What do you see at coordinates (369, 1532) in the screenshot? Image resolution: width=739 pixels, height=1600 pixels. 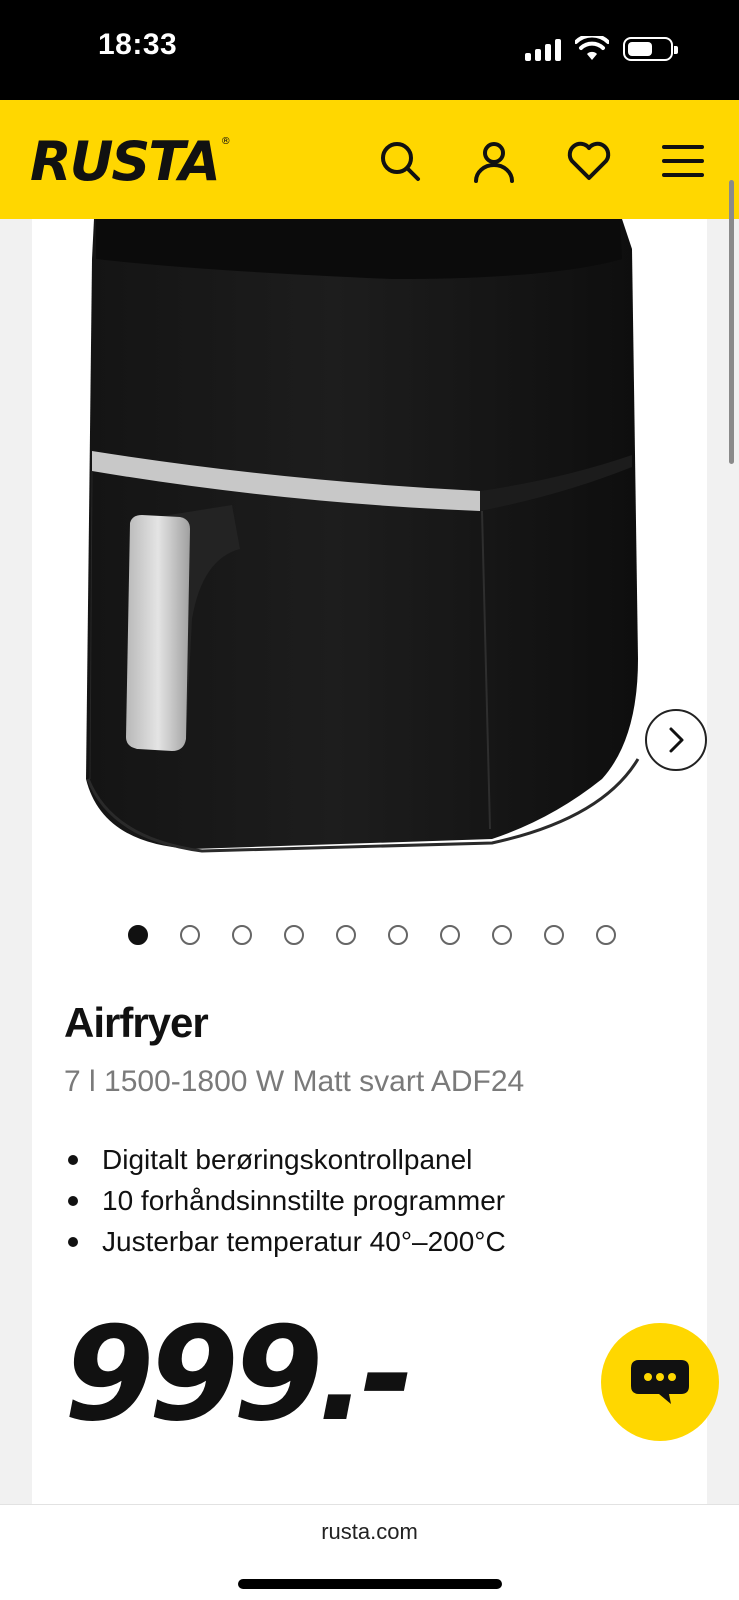 I see `url-bar: rusta.com` at bounding box center [369, 1532].